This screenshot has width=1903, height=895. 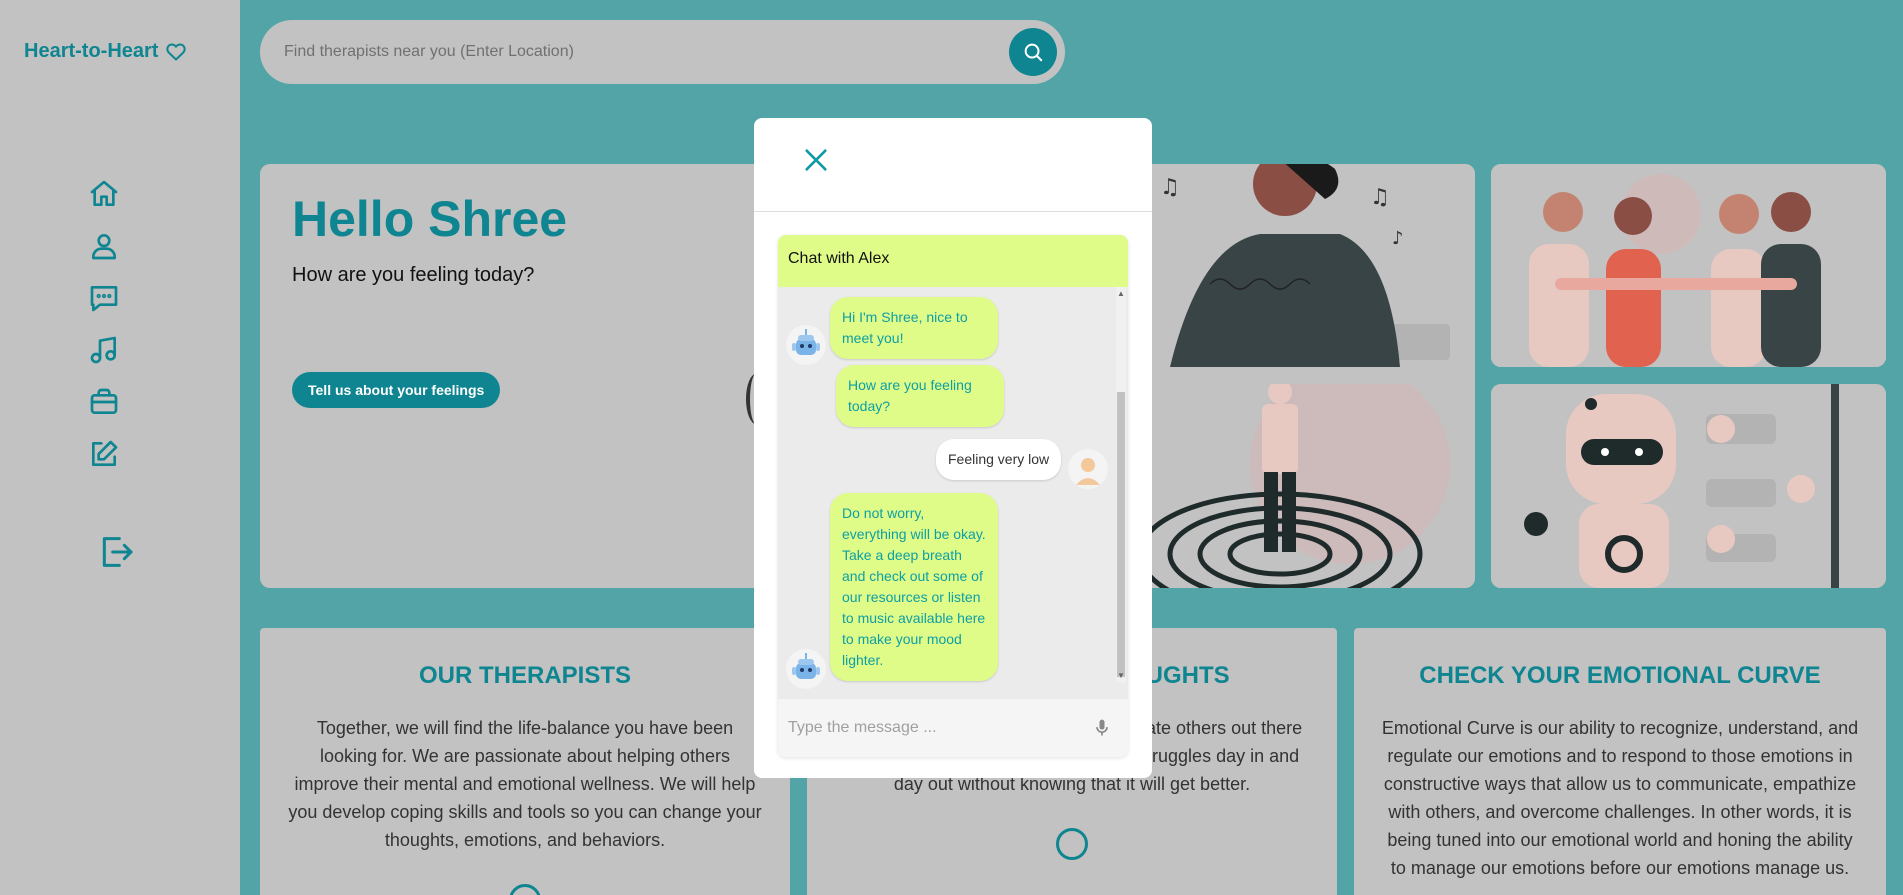 I want to click on bot-message: Hi I'm Shree, nice to meet you!, so click(x=914, y=328).